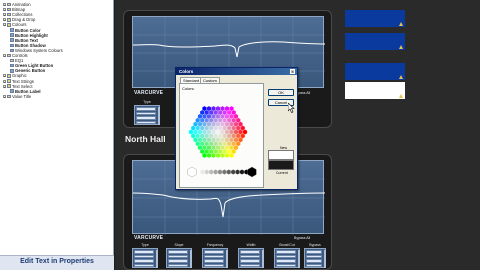 The image size is (480, 270). Describe the element at coordinates (215, 258) in the screenshot. I see `param-list-frequency` at that location.